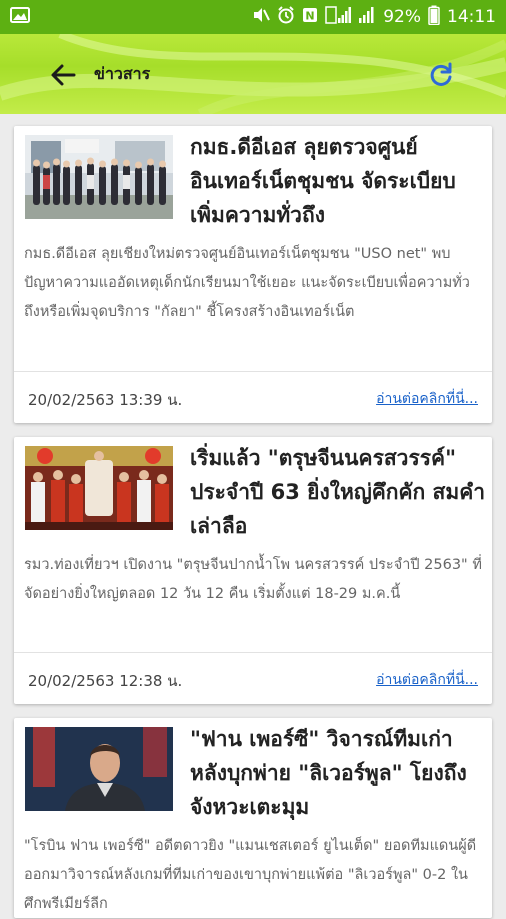 The image size is (506, 919). What do you see at coordinates (434, 17) in the screenshot?
I see `battery-icon` at bounding box center [434, 17].